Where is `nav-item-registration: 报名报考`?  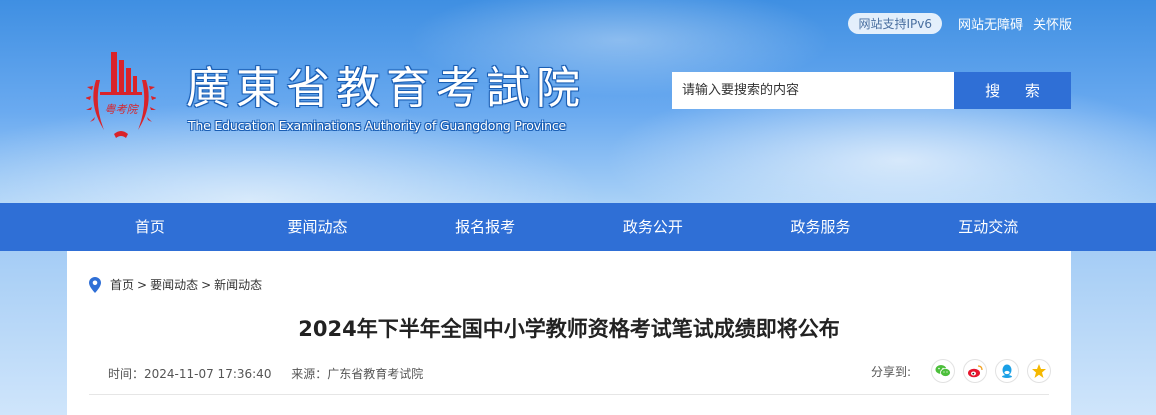 nav-item-registration: 报名报考 is located at coordinates (485, 227).